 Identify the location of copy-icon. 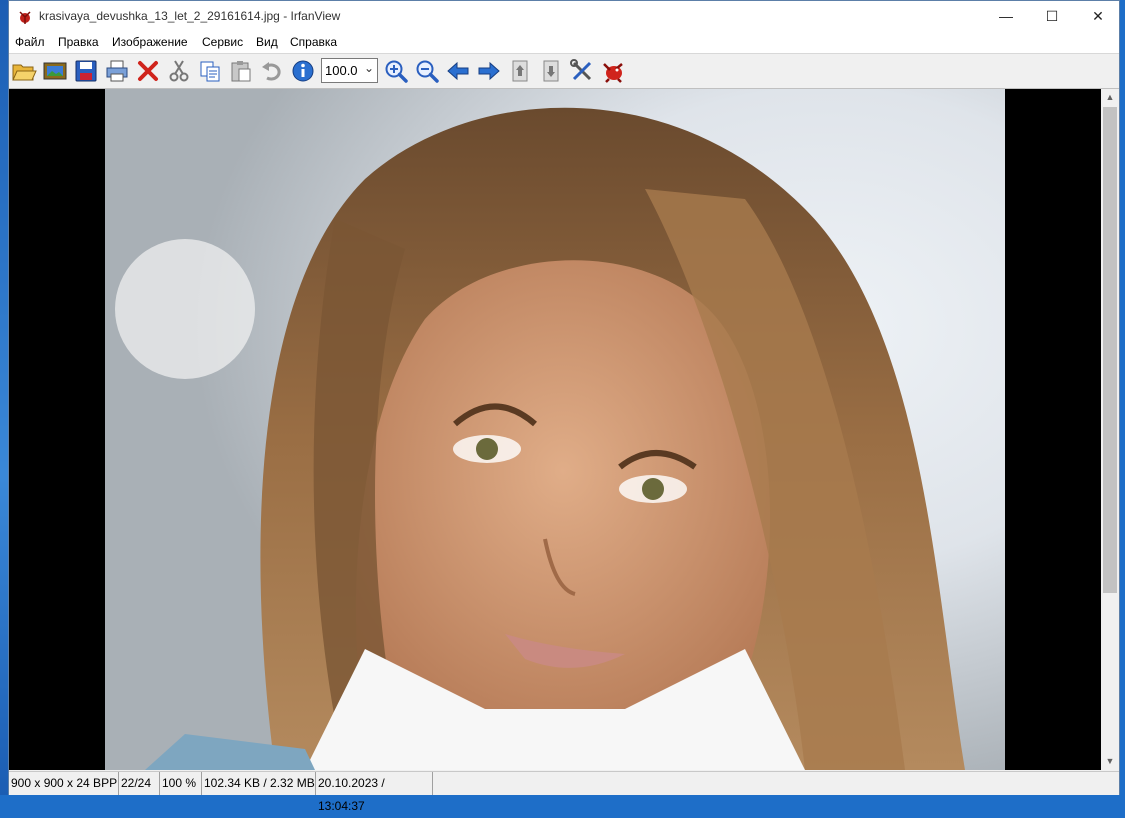
(210, 71).